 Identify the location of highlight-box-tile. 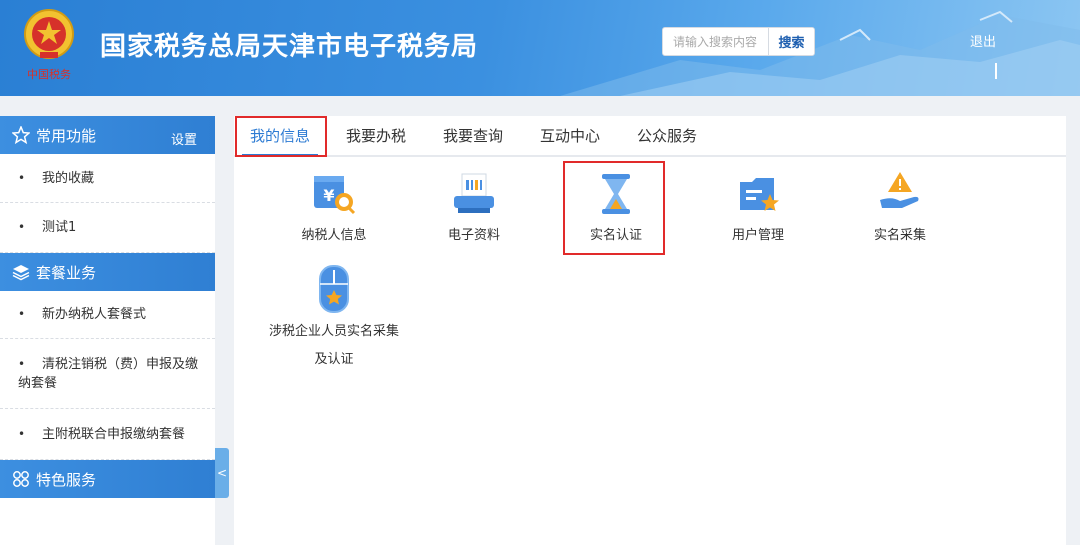
(614, 208).